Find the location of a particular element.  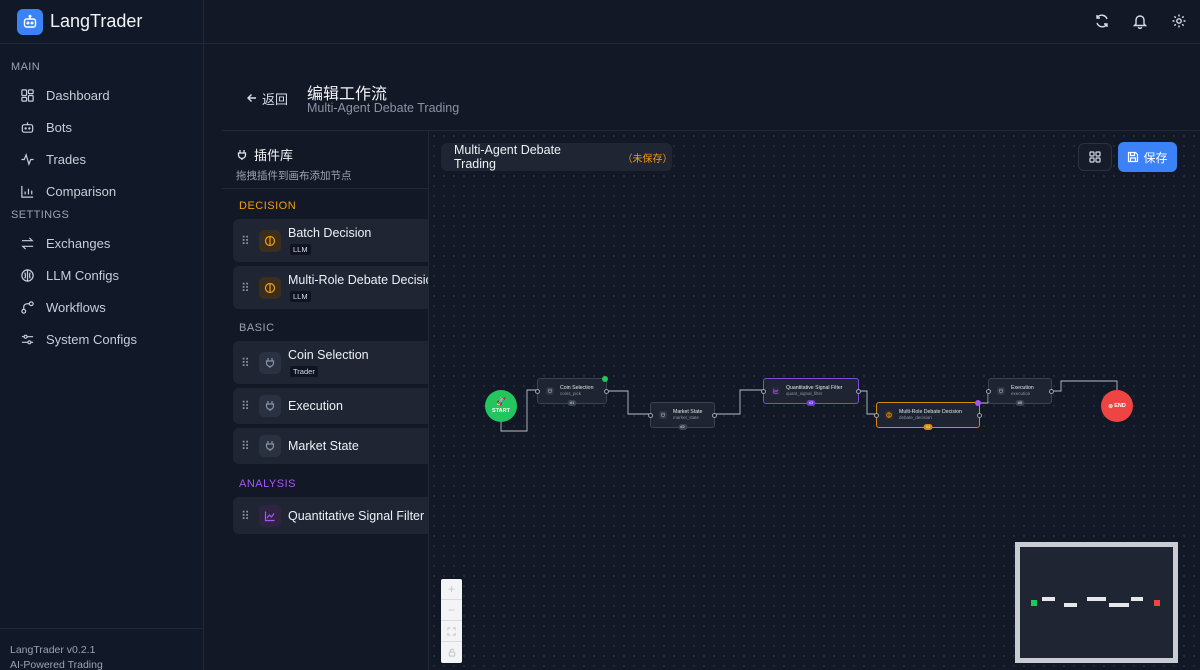

grid-icon is located at coordinates (1095, 157).